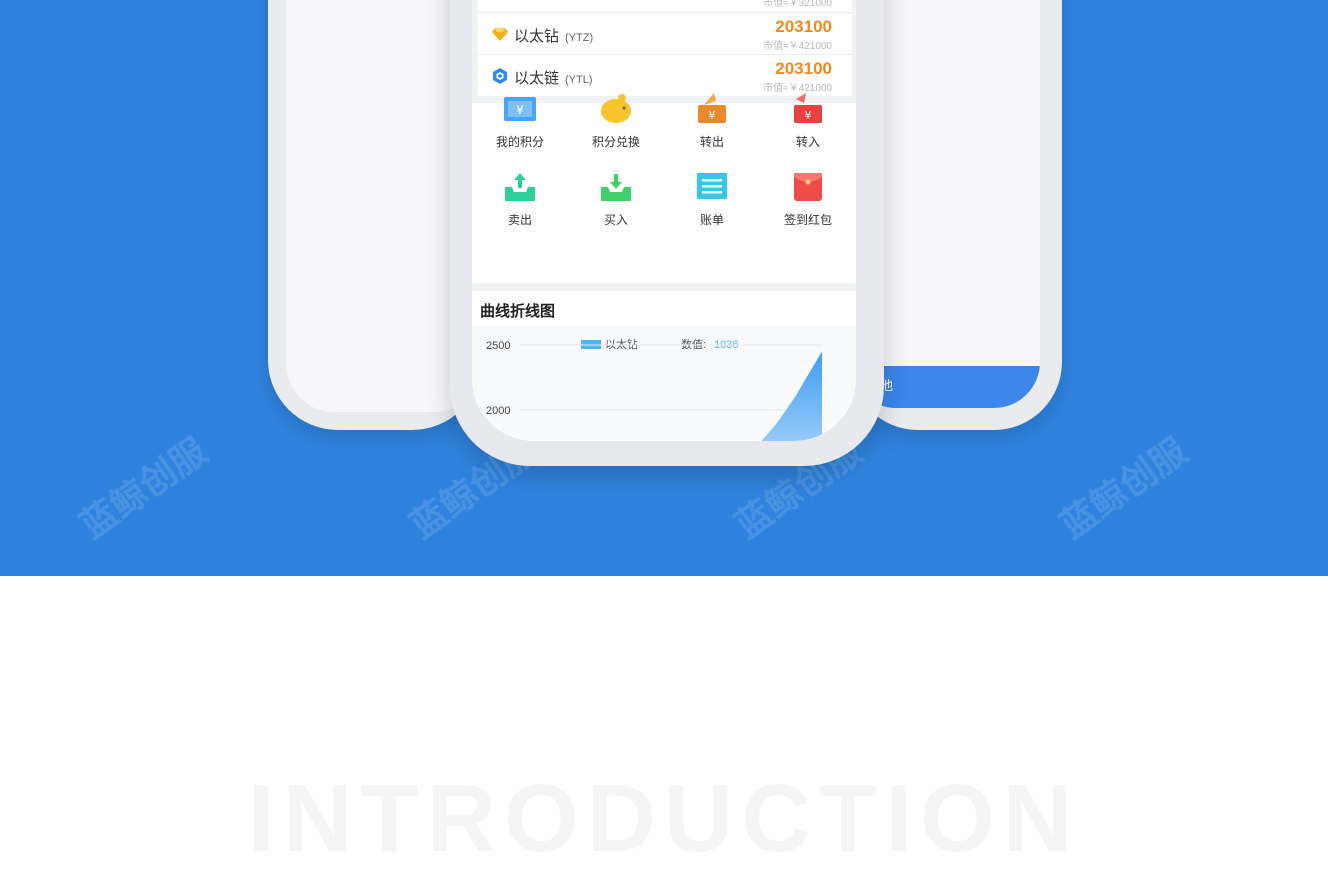  I want to click on chain-hex-icon, so click(500, 76).